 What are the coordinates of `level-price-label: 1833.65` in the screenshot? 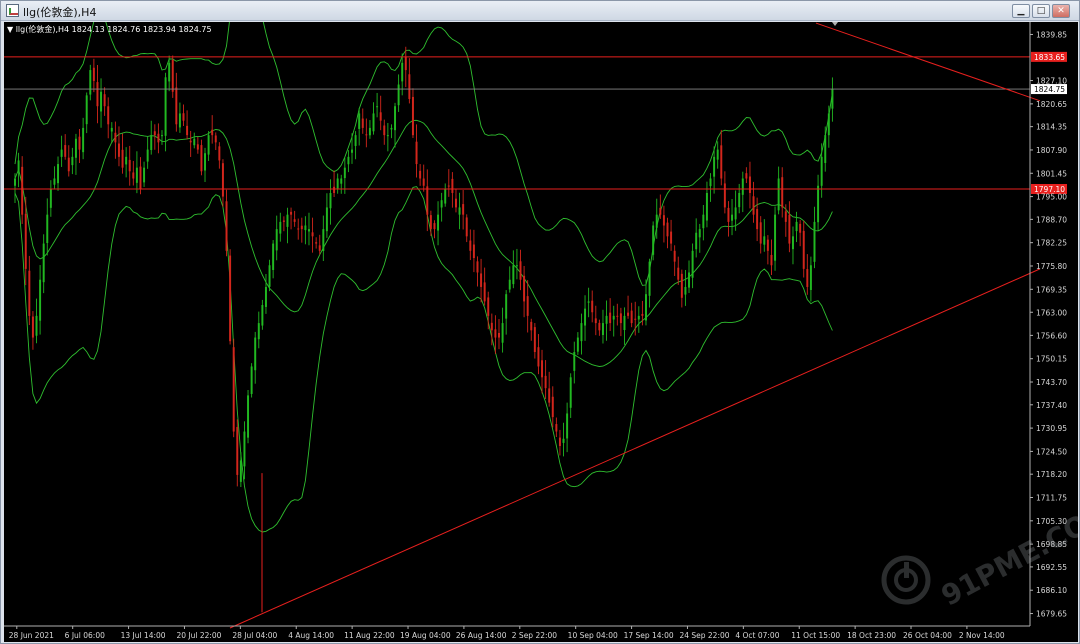 It's located at (1049, 57).